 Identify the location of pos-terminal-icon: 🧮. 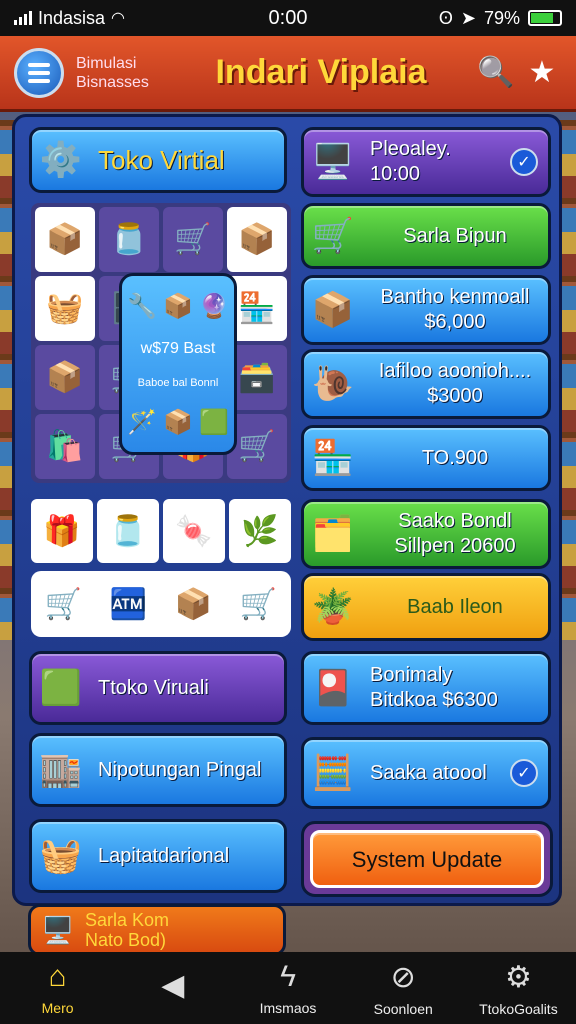
(333, 773).